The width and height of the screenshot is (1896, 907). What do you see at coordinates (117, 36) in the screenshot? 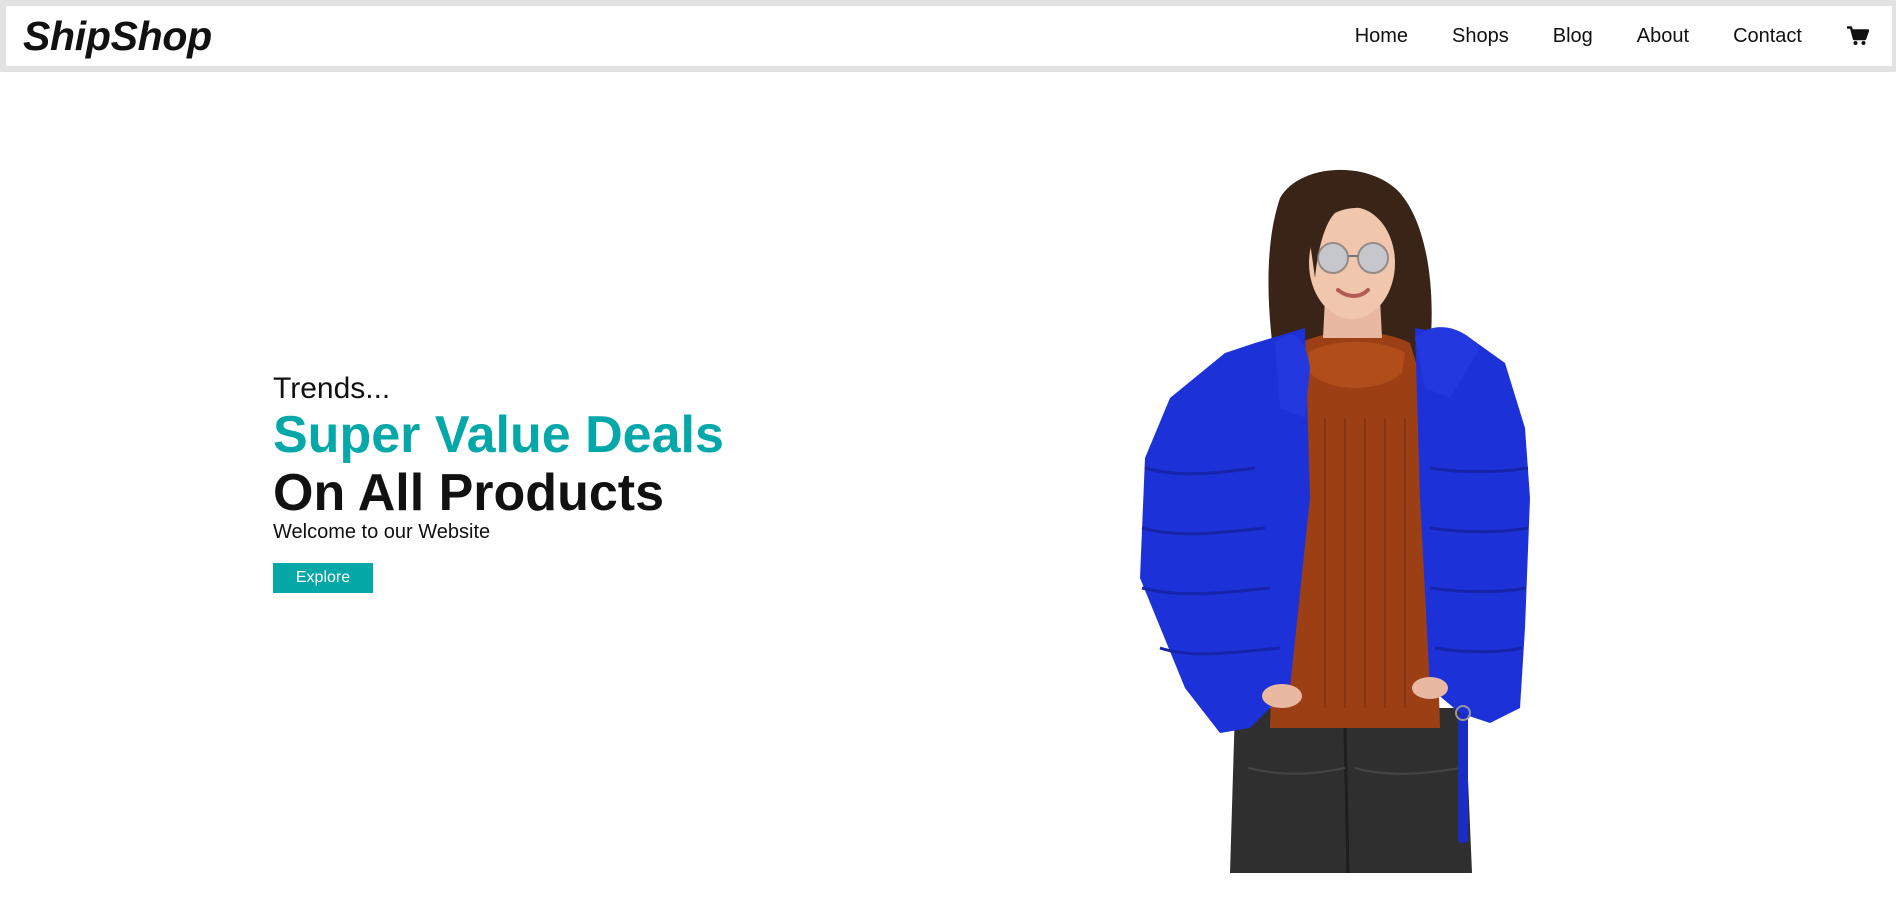
I see `site-logo: ShipShop` at bounding box center [117, 36].